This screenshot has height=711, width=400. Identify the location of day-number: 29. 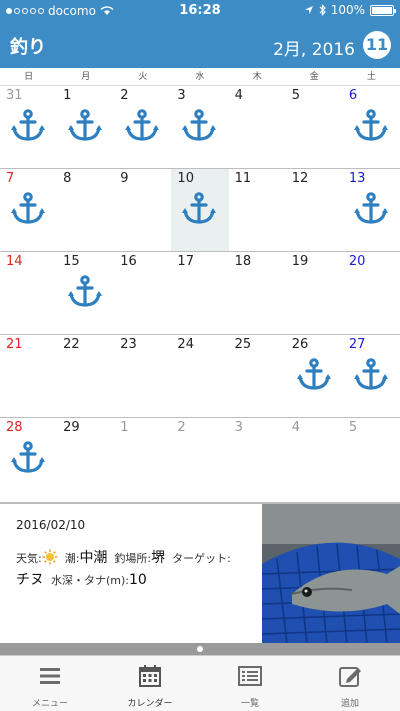
(71, 427).